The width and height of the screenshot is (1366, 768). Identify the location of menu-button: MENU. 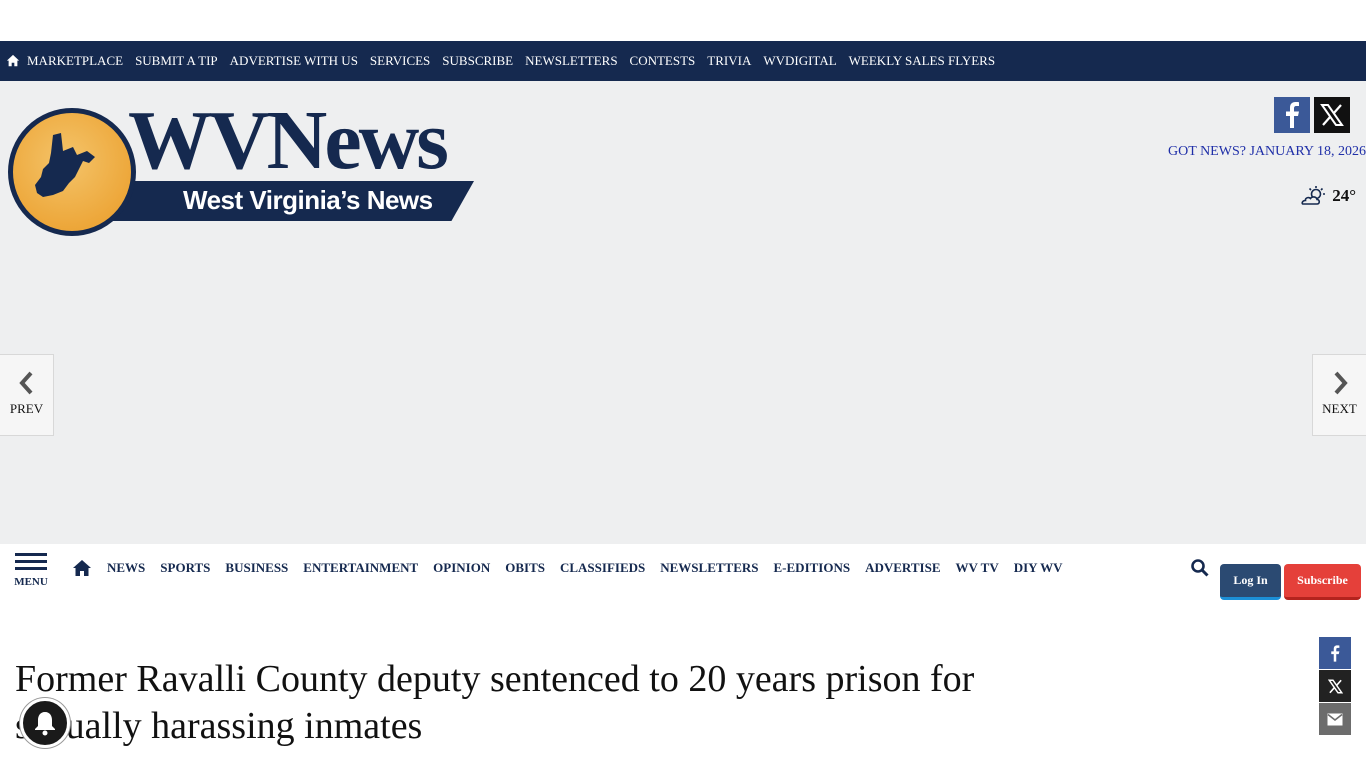
(31, 570).